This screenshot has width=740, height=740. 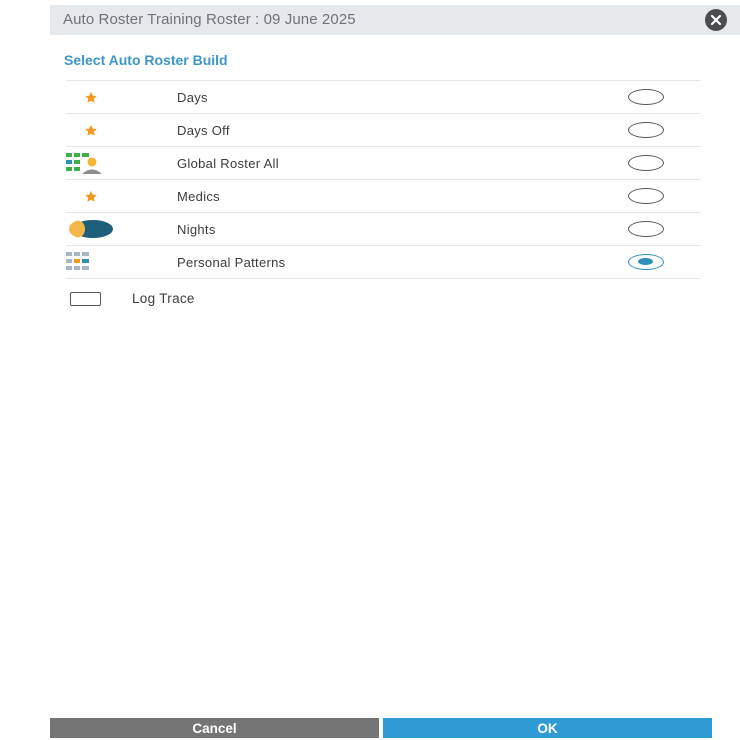 What do you see at coordinates (146, 60) in the screenshot?
I see `section-title: Select Auto Roster Build` at bounding box center [146, 60].